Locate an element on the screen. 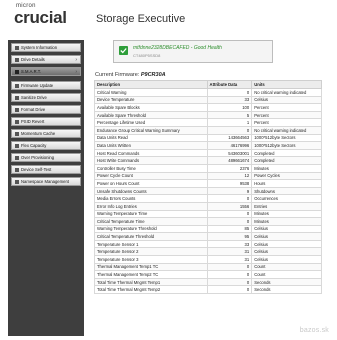  cell-description: Host Read Commands is located at coordinates (151, 153).